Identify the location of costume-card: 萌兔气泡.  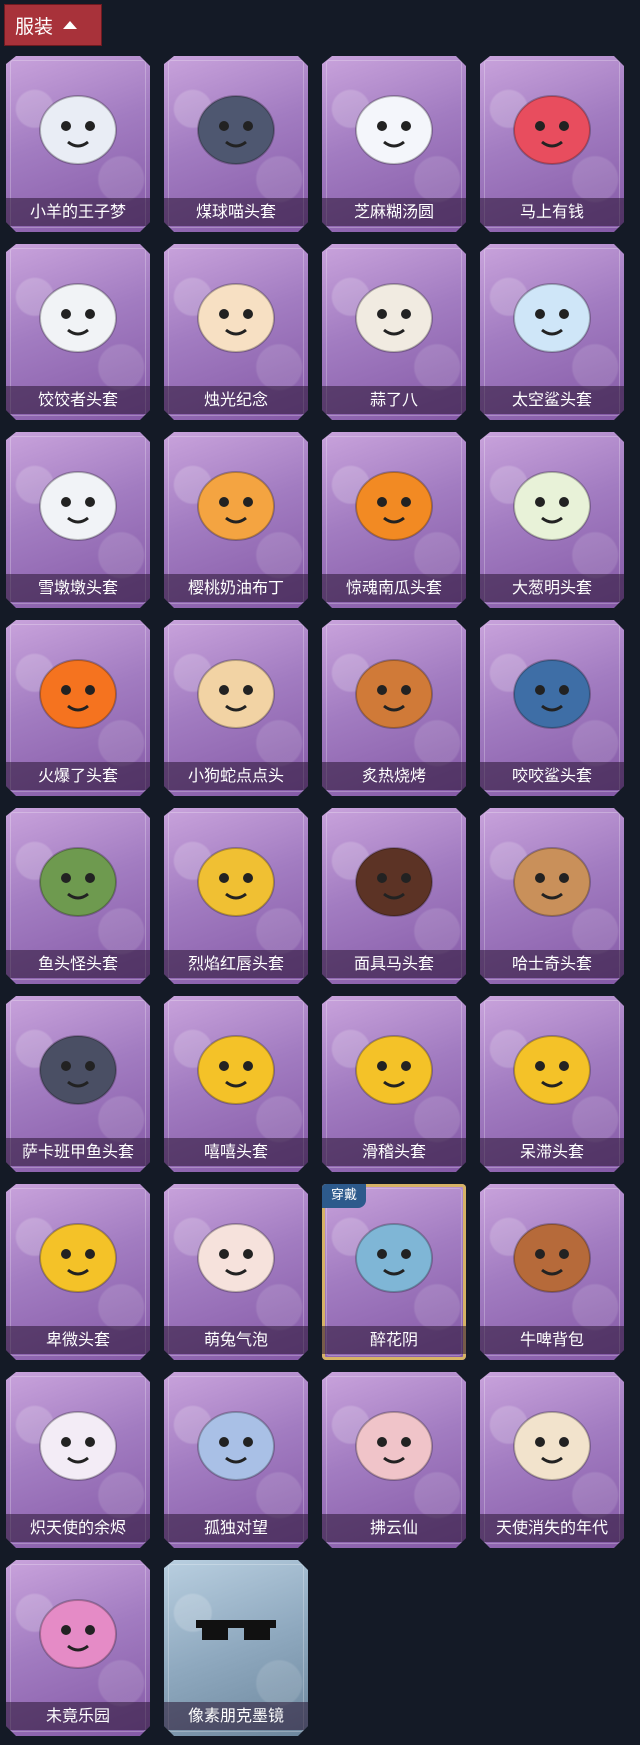
(236, 1272).